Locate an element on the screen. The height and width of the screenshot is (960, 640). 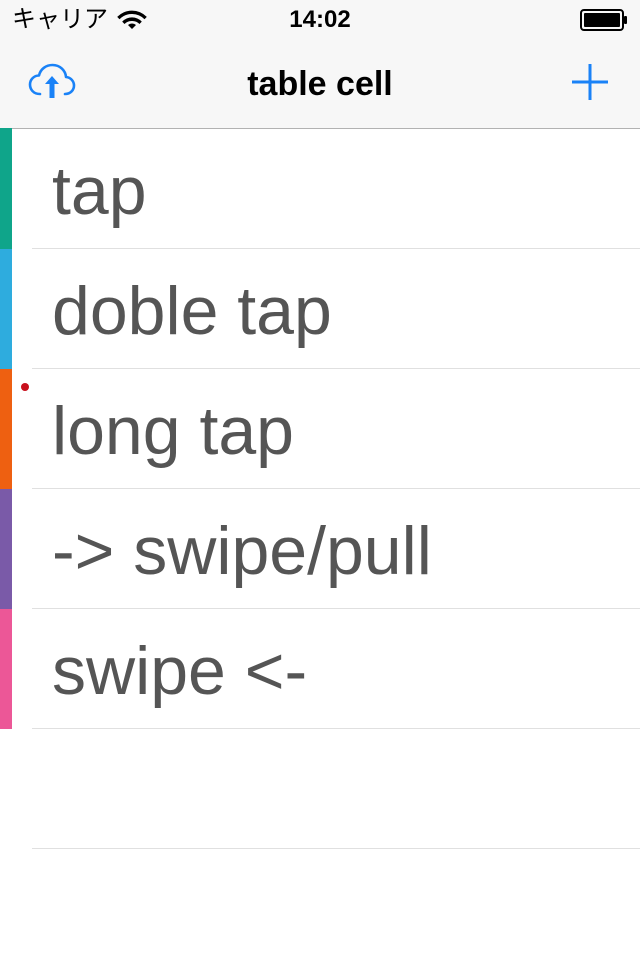
nav-title: table cell is located at coordinates (320, 84).